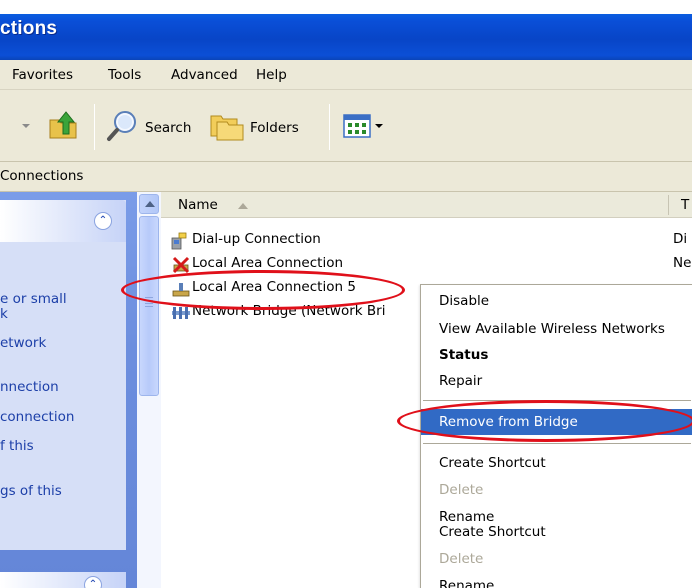  Describe the element at coordinates (181, 265) in the screenshot. I see `lan-disabled-icon` at that location.